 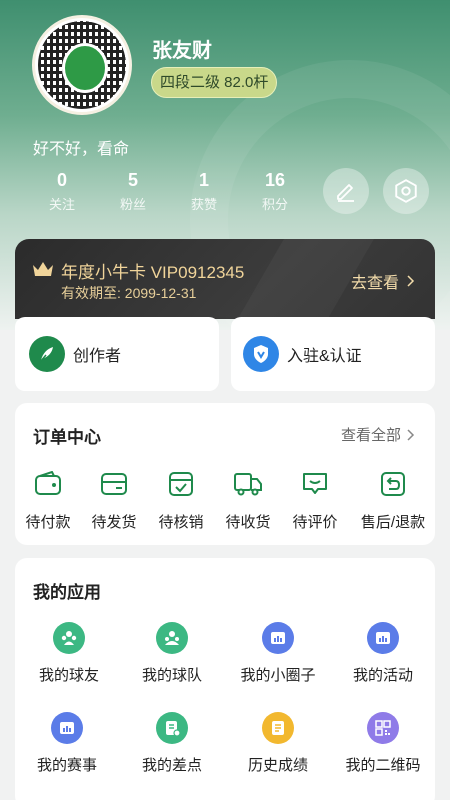 What do you see at coordinates (129, 293) in the screenshot?
I see `vip-expire-date: 有效期至: 2099-12-31` at bounding box center [129, 293].